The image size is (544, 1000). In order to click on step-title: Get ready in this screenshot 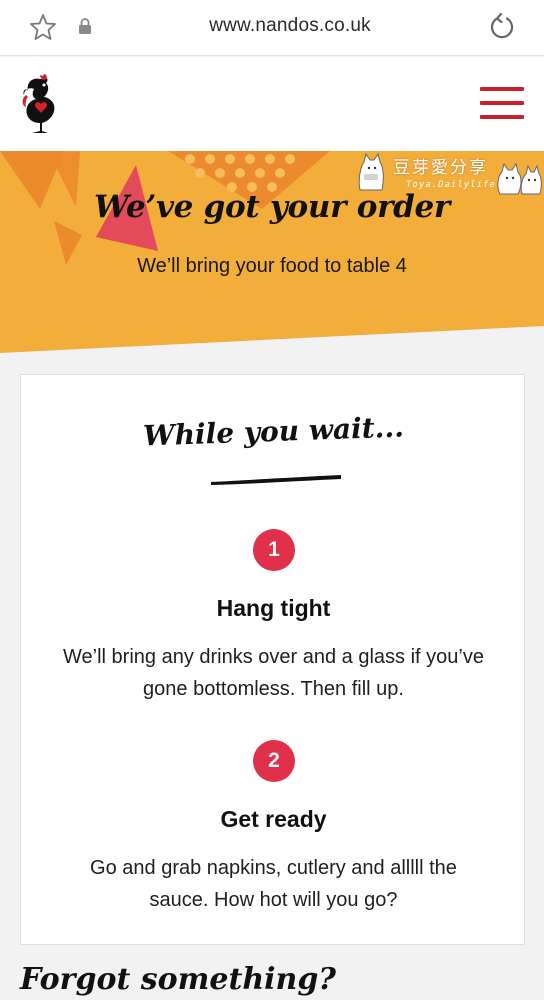, I will do `click(273, 819)`.